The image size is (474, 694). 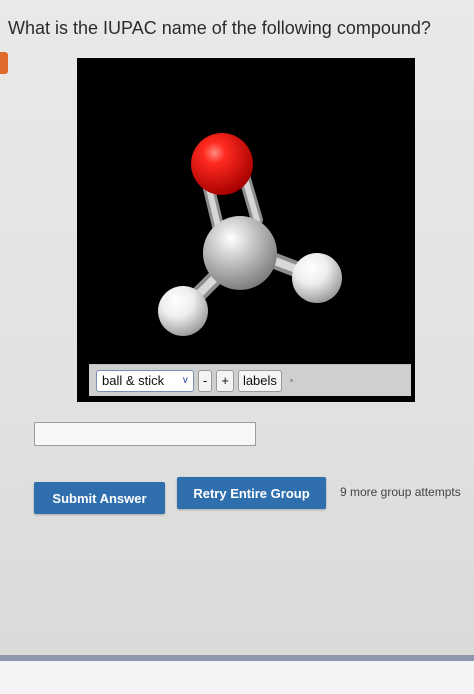 I want to click on attempts-remaining-text: 9 more group attempts, so click(x=400, y=492).